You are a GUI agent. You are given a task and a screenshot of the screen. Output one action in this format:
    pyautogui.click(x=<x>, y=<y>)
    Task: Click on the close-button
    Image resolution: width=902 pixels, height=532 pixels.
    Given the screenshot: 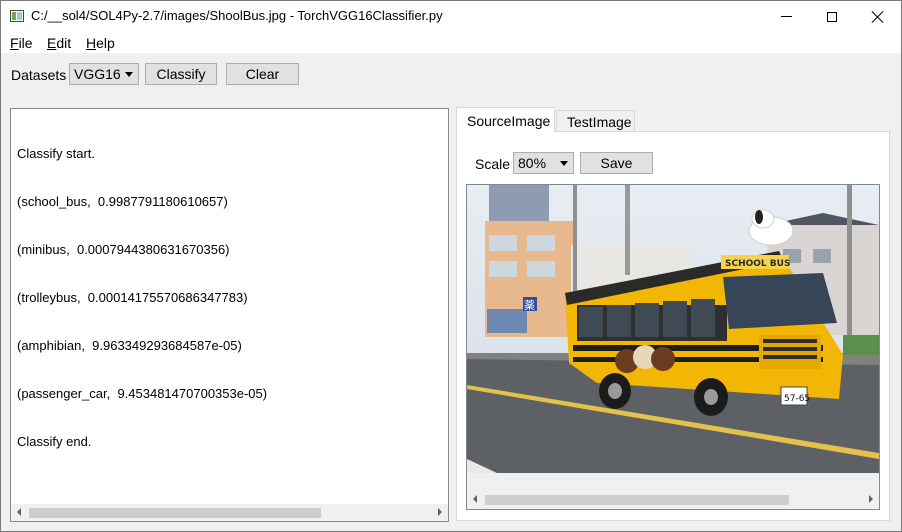 What is the action you would take?
    pyautogui.click(x=878, y=16)
    